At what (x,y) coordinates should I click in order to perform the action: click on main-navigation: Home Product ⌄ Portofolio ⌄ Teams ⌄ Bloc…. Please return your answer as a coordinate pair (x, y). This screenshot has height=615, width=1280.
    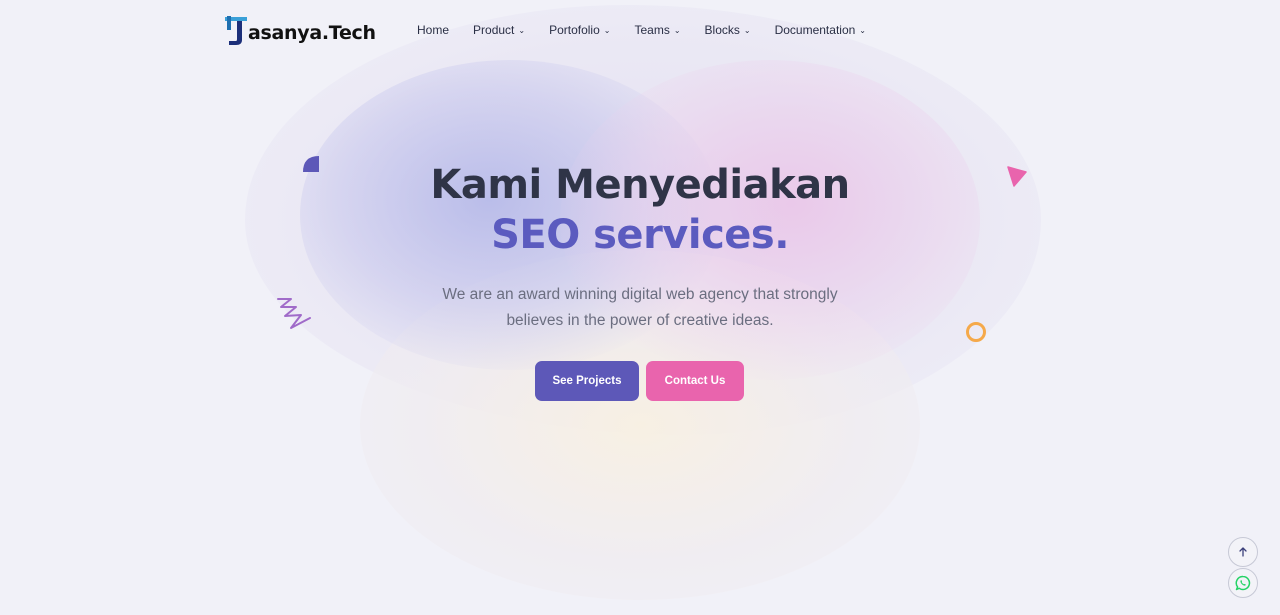
    Looking at the image, I should click on (653, 30).